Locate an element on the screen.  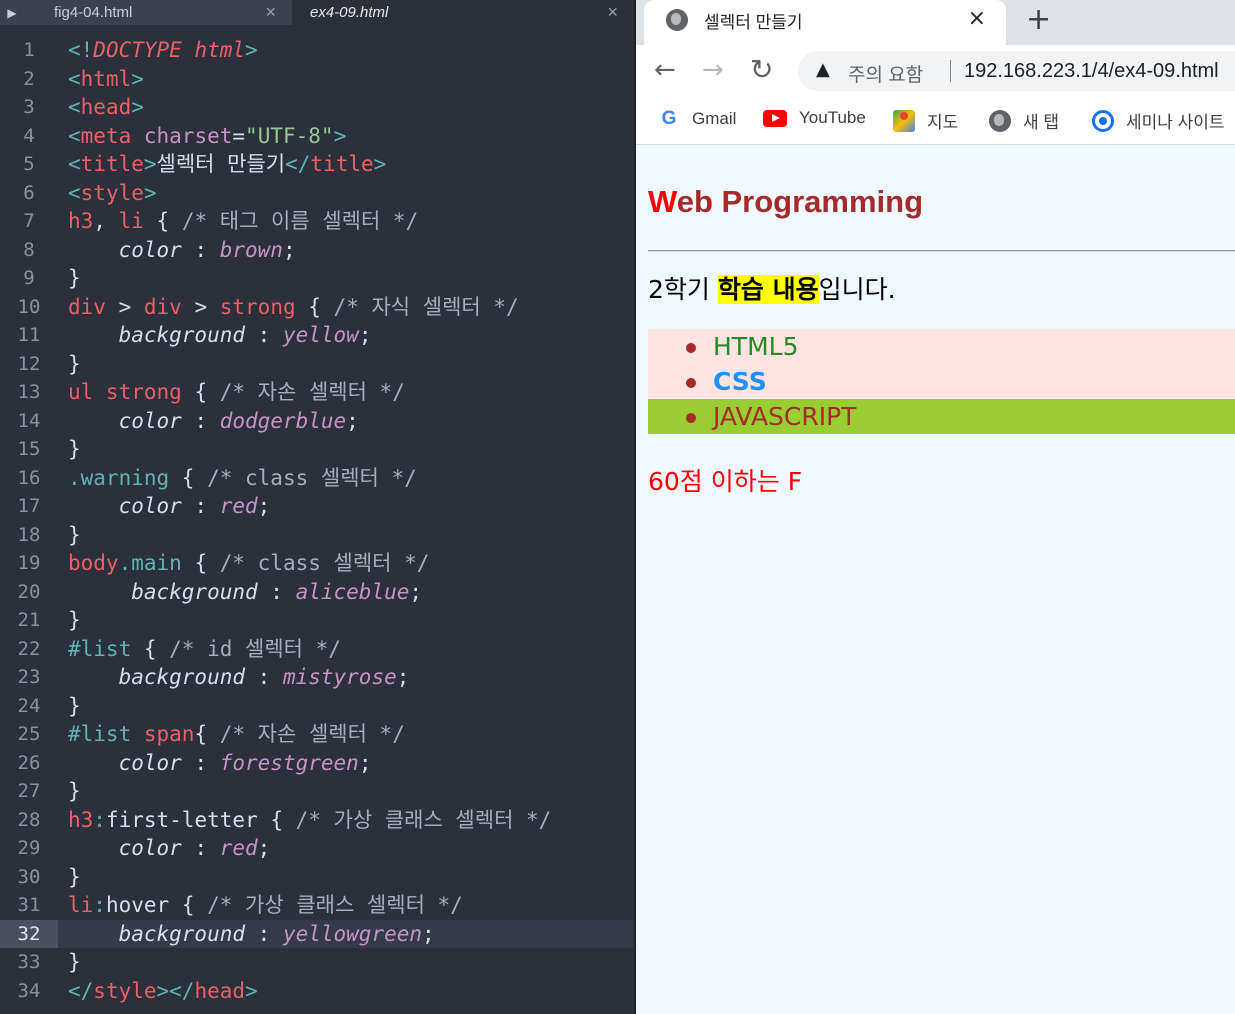
bookmark-seminar: 세미나 사이트 is located at coordinates (1158, 120).